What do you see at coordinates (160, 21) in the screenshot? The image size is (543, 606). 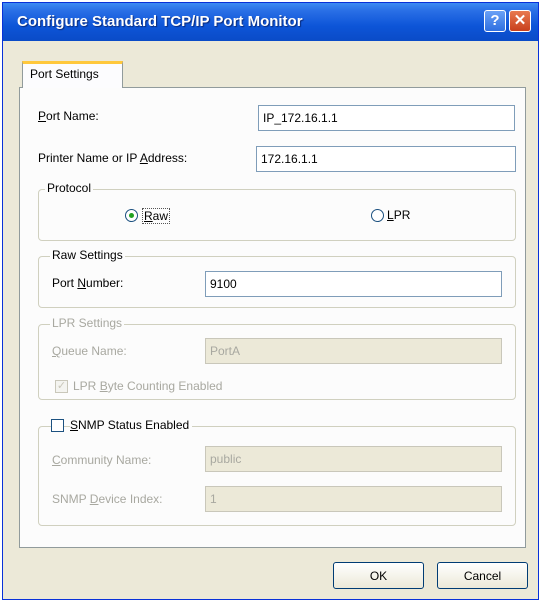 I see `window-title: Configure Standard TCP/IP Port Monitor` at bounding box center [160, 21].